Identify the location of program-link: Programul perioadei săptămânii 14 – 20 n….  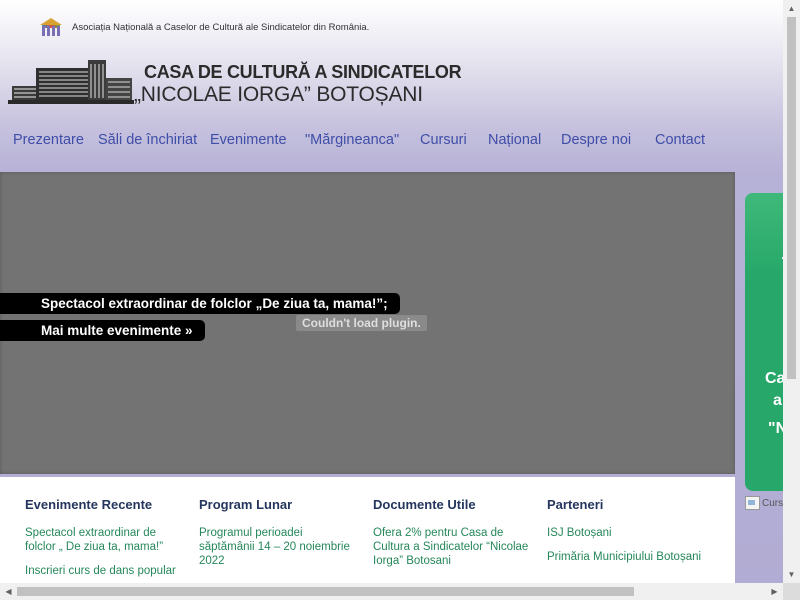
(279, 547).